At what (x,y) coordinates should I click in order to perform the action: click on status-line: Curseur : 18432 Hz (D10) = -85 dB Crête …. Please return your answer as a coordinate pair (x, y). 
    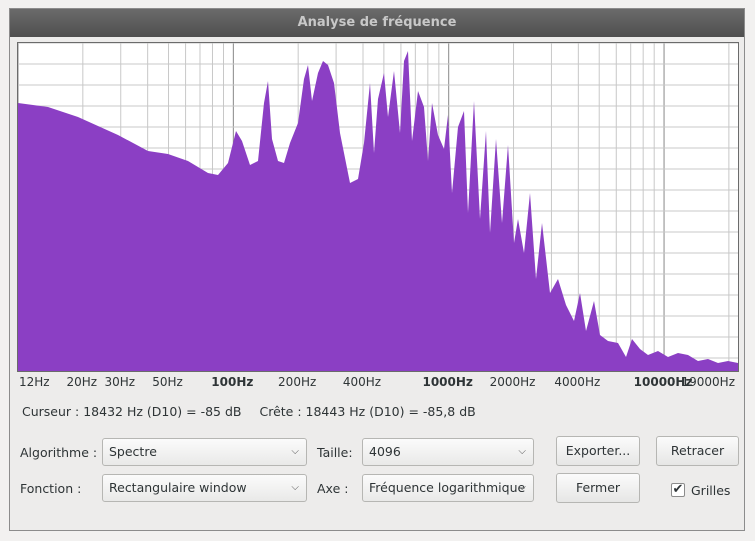
    Looking at the image, I should click on (256, 411).